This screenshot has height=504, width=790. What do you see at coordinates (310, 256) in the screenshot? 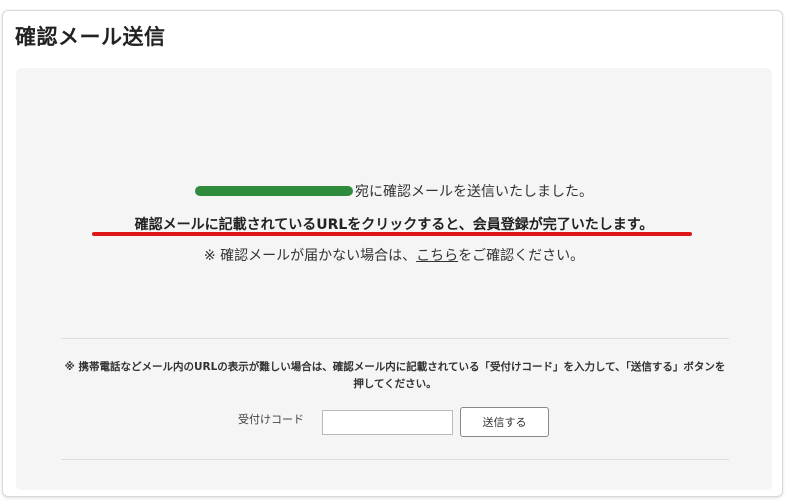
I see `not-received-prefix: ※ 確認メールが届かない場合は、` at bounding box center [310, 256].